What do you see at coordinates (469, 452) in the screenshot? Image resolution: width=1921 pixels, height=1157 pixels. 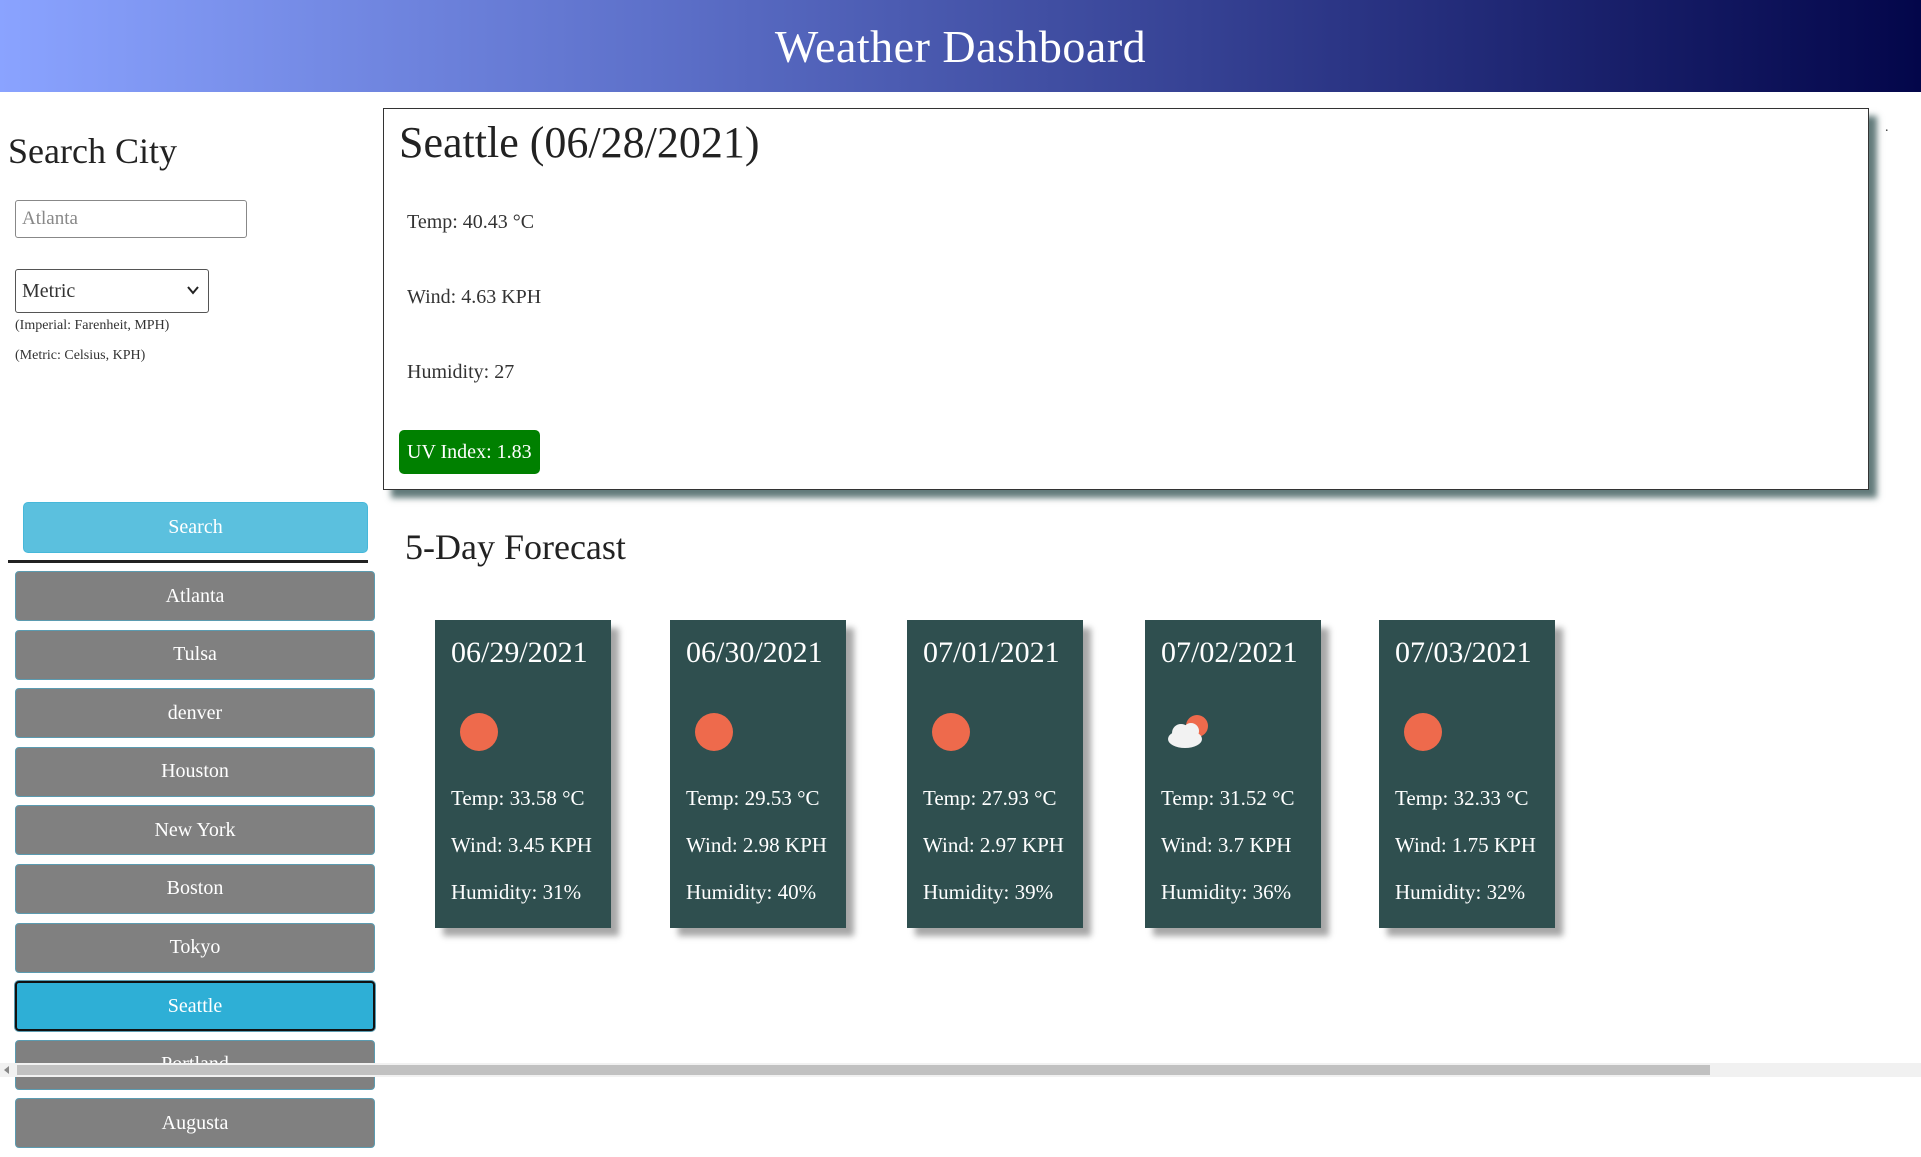 I see `uv-index-badge: UV Index: 1.83` at bounding box center [469, 452].